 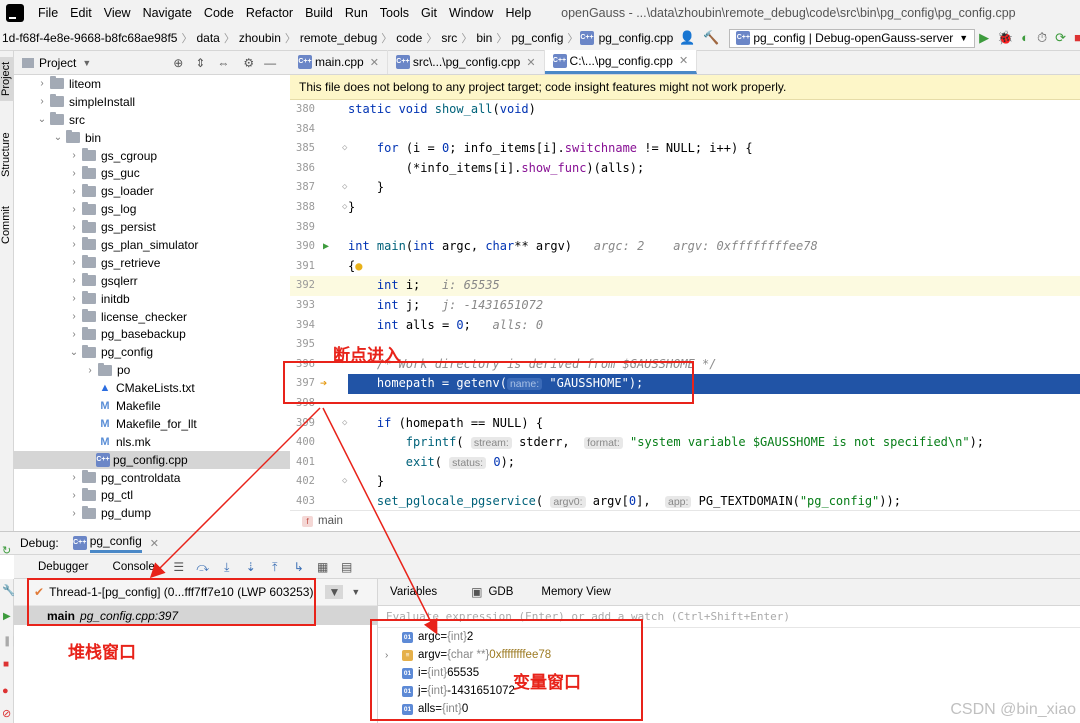 What do you see at coordinates (409, 38) in the screenshot?
I see `breadcrumb-code: code` at bounding box center [409, 38].